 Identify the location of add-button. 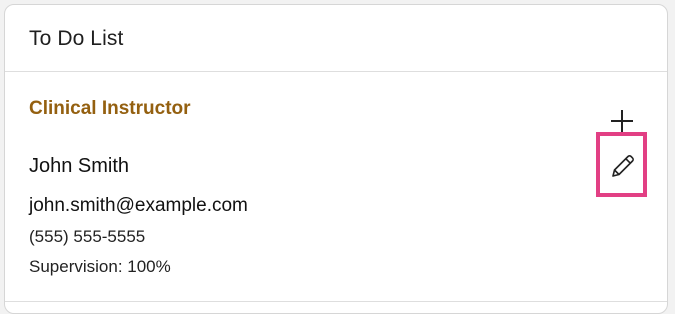
(622, 121).